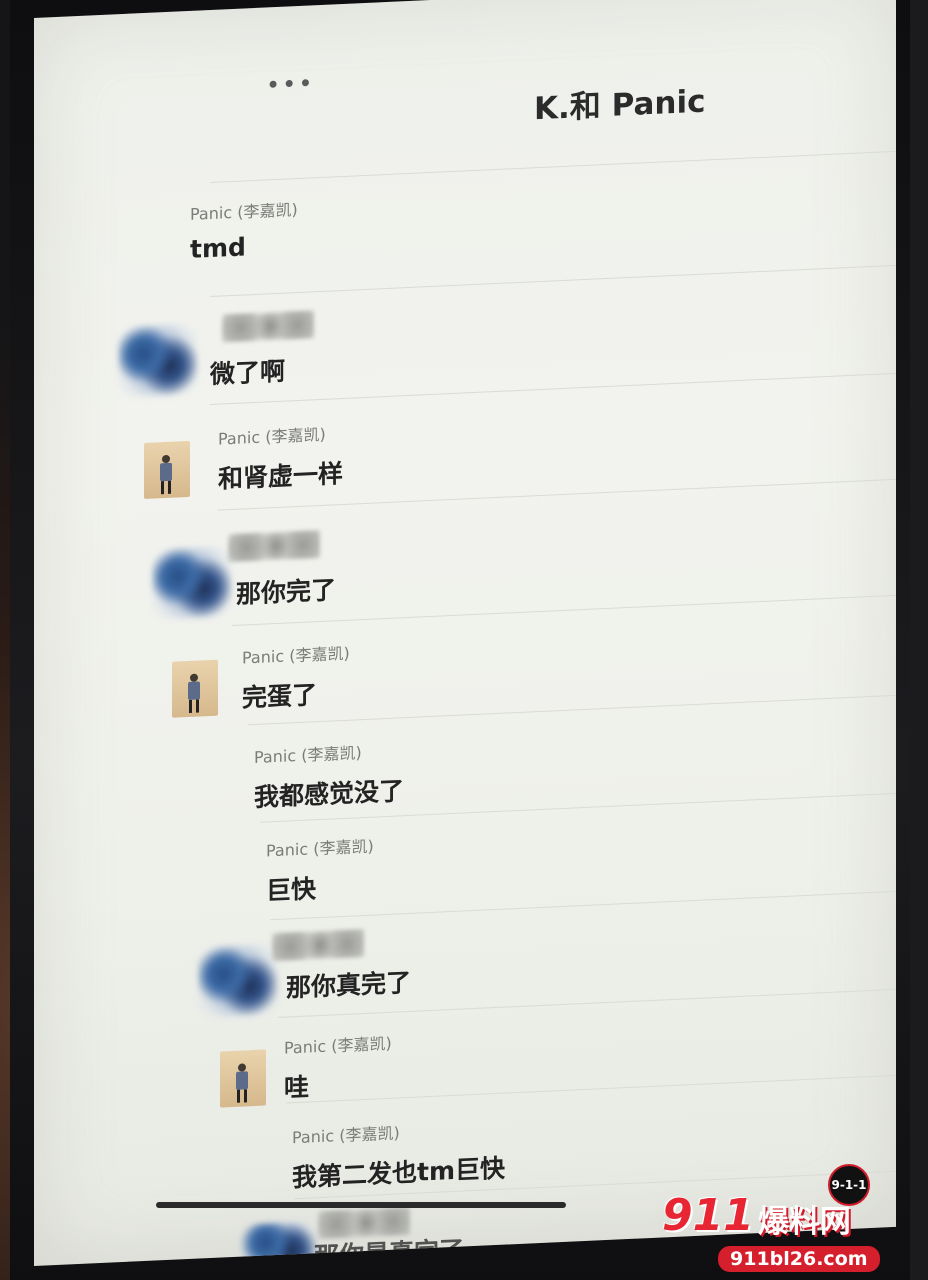 The height and width of the screenshot is (1280, 928). Describe the element at coordinates (281, 476) in the screenshot. I see `message-text: 和肾虚一样` at that location.